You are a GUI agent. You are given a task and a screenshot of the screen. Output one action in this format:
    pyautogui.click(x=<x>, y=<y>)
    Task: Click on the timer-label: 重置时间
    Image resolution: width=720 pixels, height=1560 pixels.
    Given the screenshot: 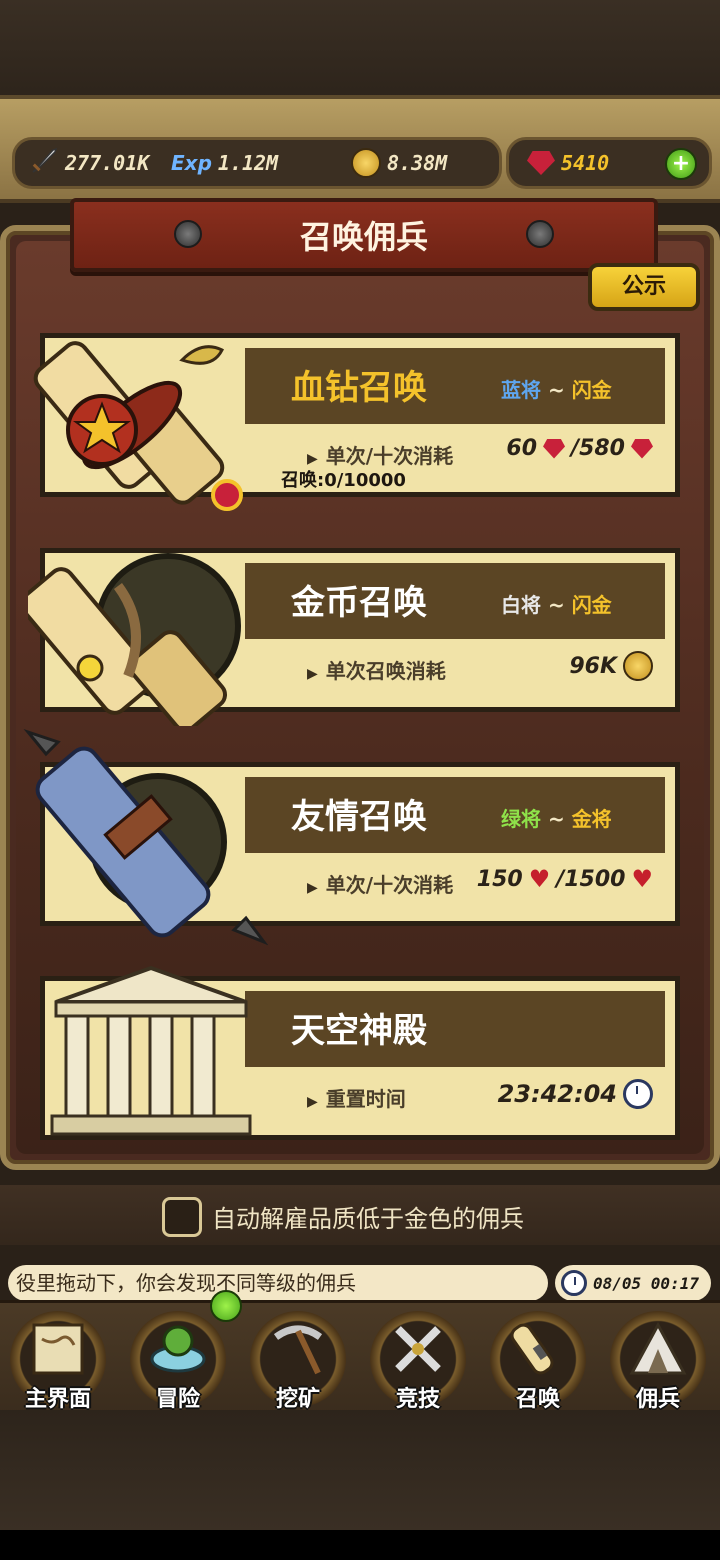 What is the action you would take?
    pyautogui.click(x=356, y=1097)
    